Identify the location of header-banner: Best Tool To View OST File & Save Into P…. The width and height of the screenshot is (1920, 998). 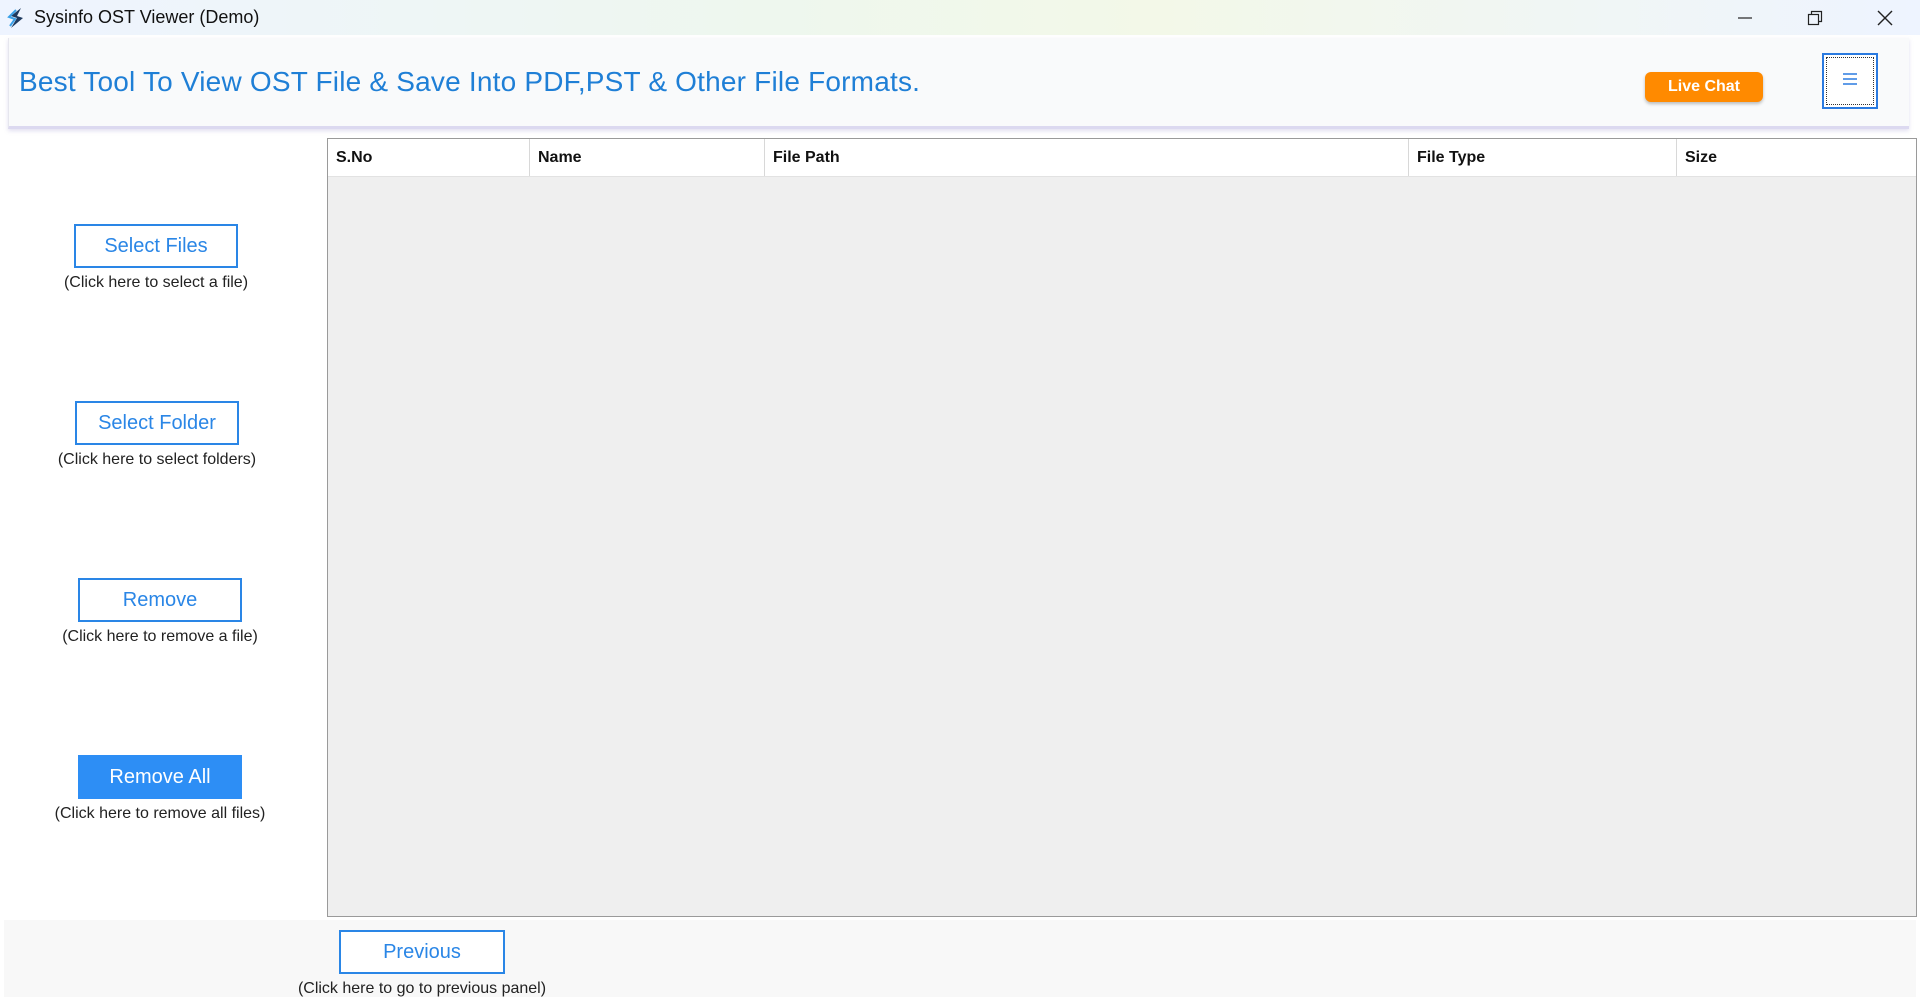
(958, 83).